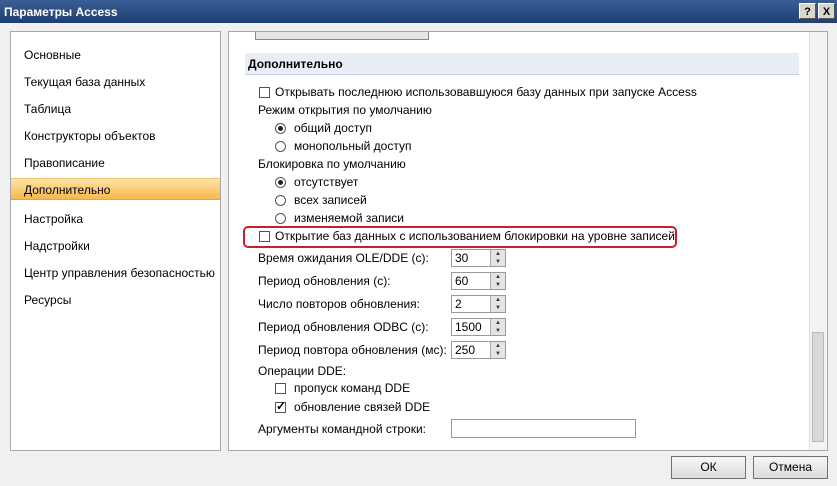  I want to click on refresh-dde-checkbox, so click(280, 406).